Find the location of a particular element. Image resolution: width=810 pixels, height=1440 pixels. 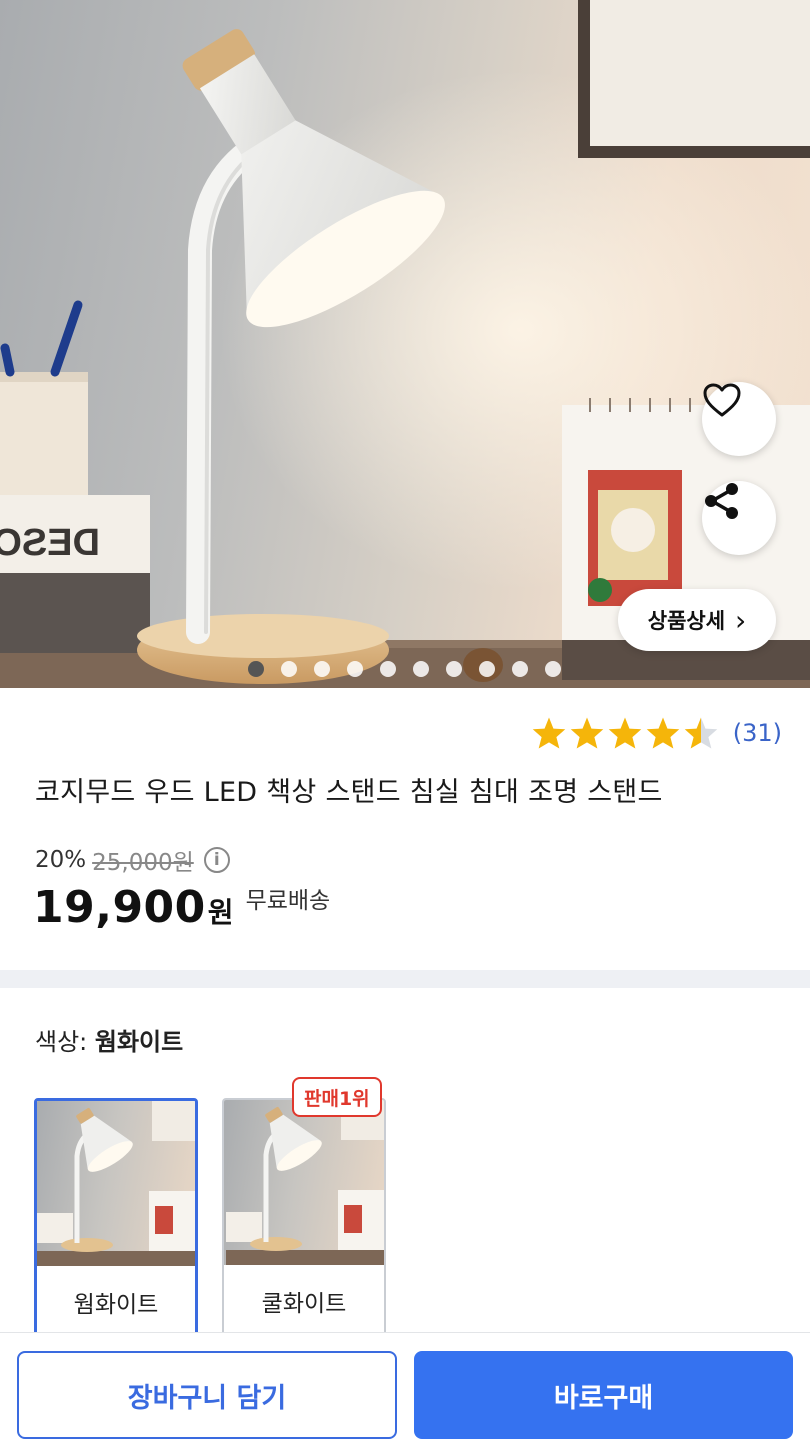

heart-icon is located at coordinates (722, 400).